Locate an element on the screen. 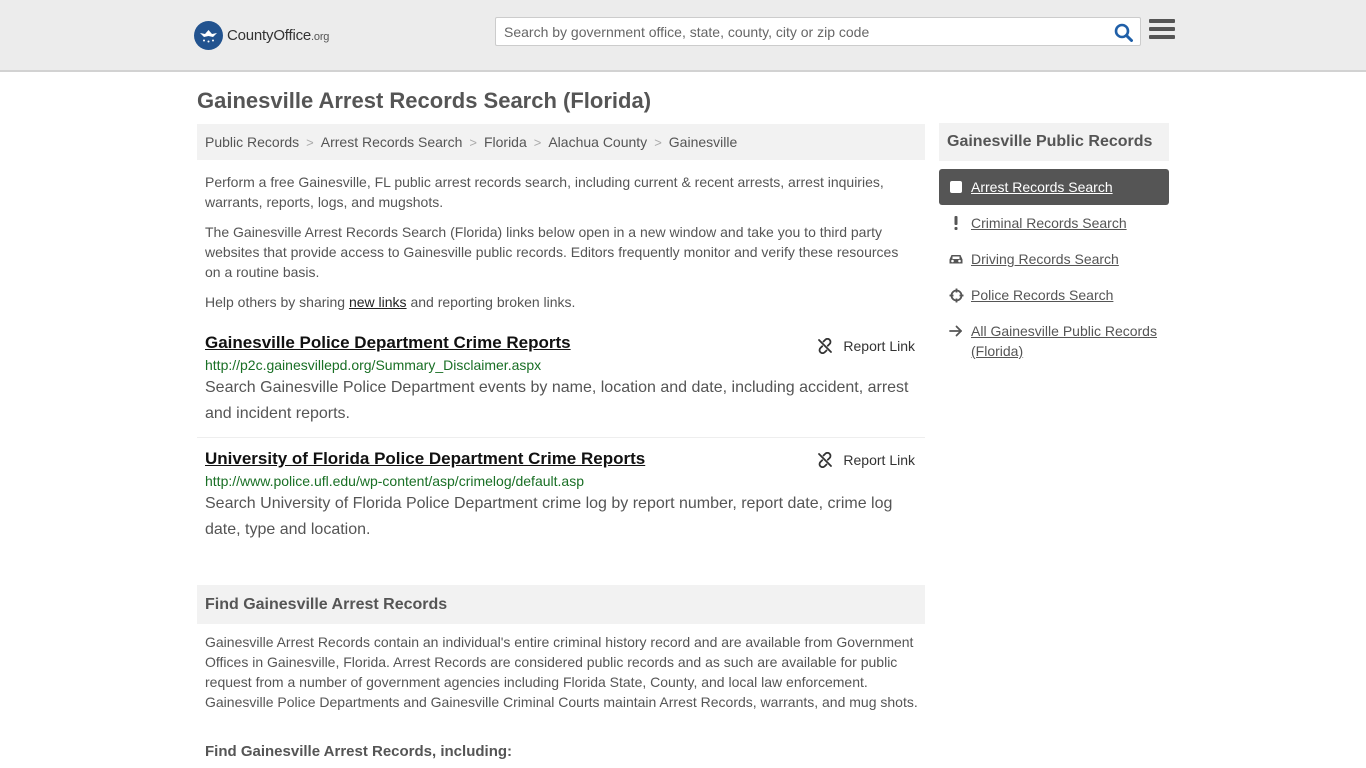 This screenshot has width=1366, height=768. sidebar-item-label: All Gainesville Public Records (Florida) is located at coordinates (1066, 341).